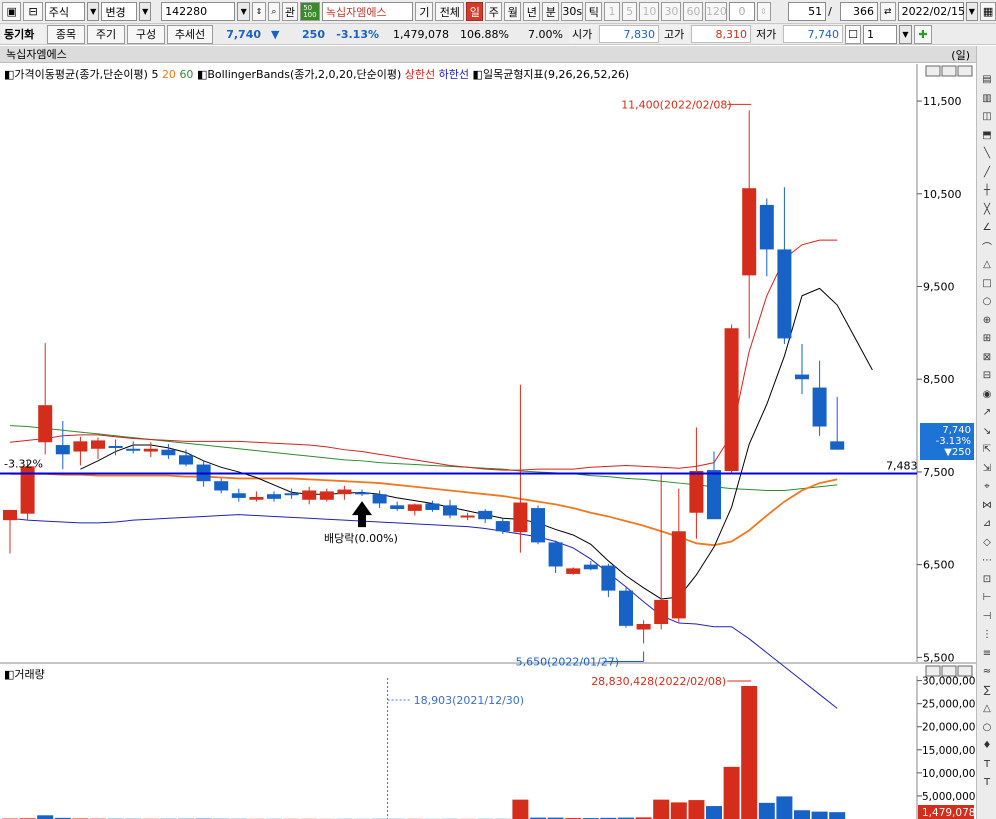 The image size is (996, 819). What do you see at coordinates (357, 34) in the screenshot?
I see `change-percent: -3.13%` at bounding box center [357, 34].